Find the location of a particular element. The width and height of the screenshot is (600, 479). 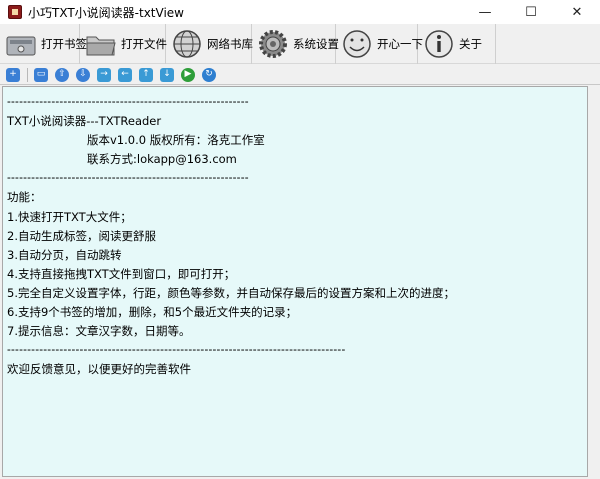

text-line: 5.完全自定义设置字体，行距，颜色等参数，并自动保存最后的设置方案和上次的进度； is located at coordinates (231, 292).